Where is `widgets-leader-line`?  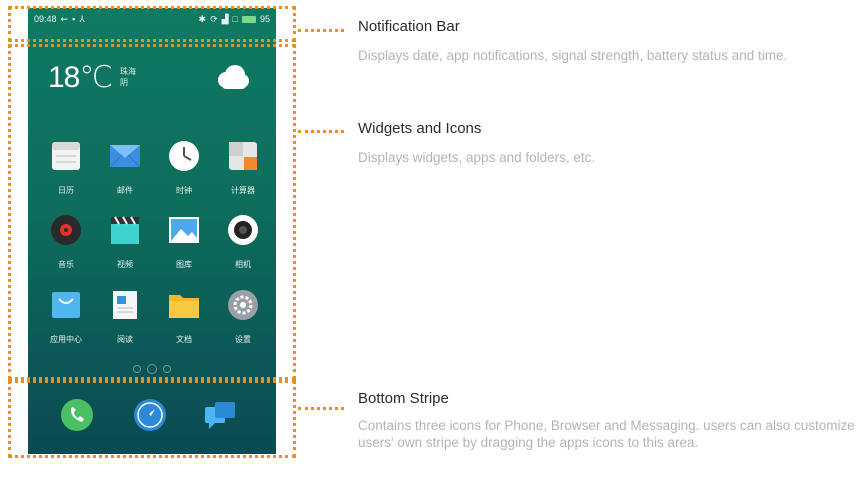 widgets-leader-line is located at coordinates (321, 131).